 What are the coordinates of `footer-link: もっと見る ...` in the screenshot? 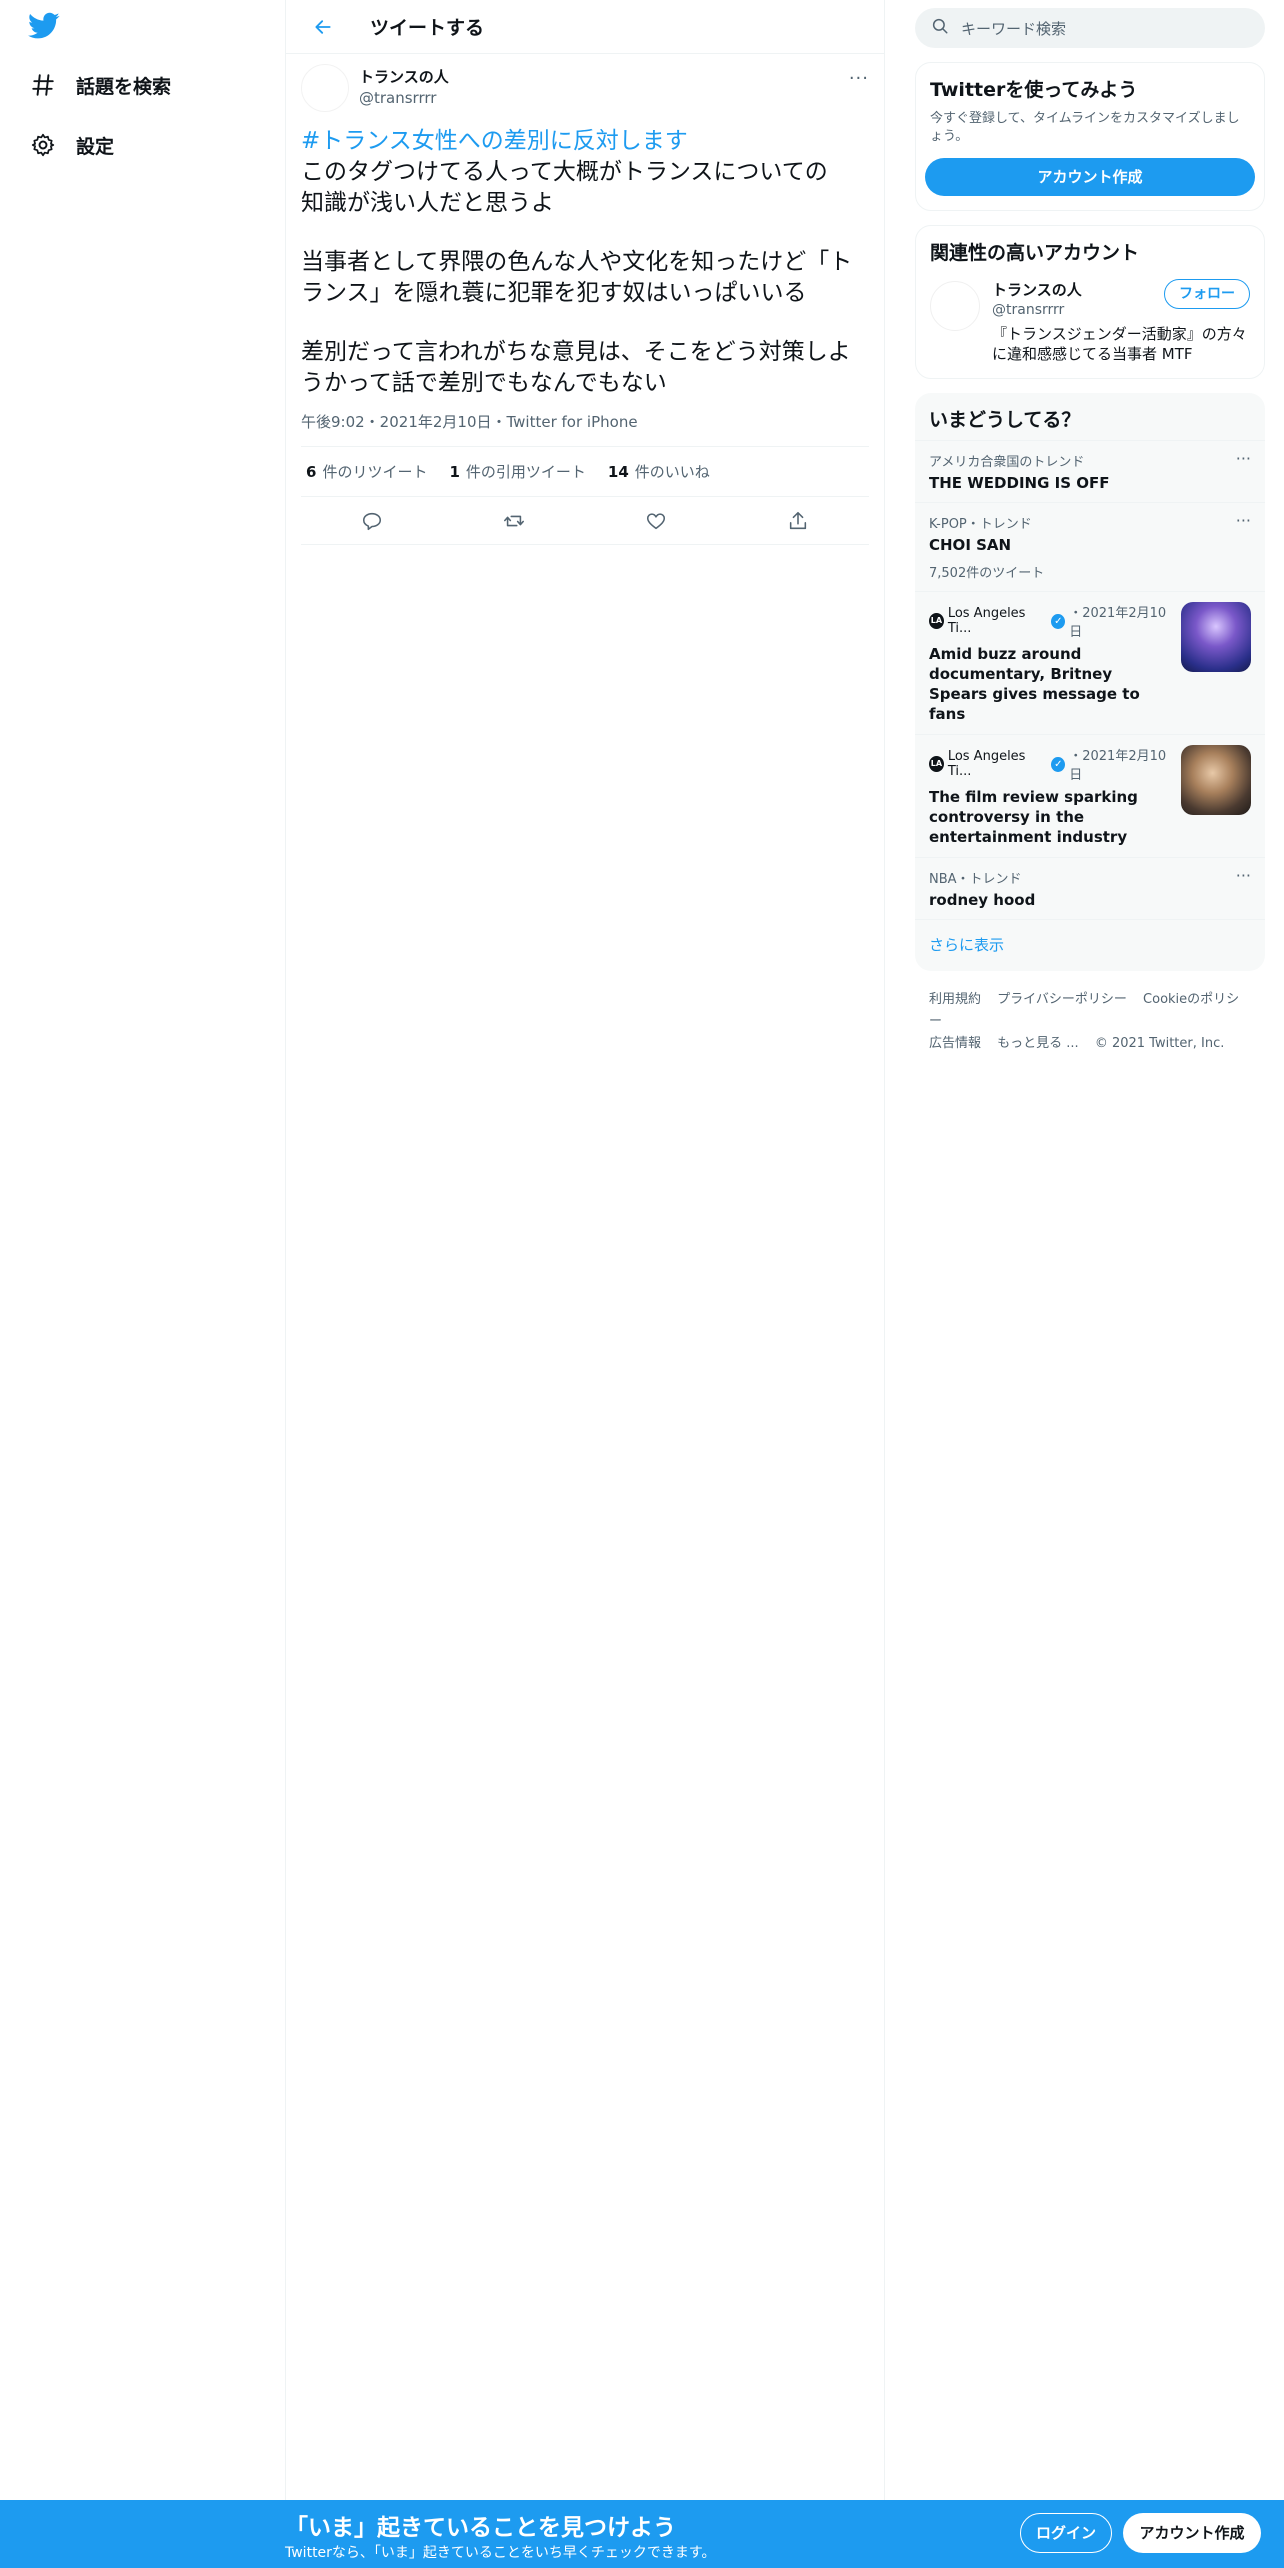 It's located at (1038, 1043).